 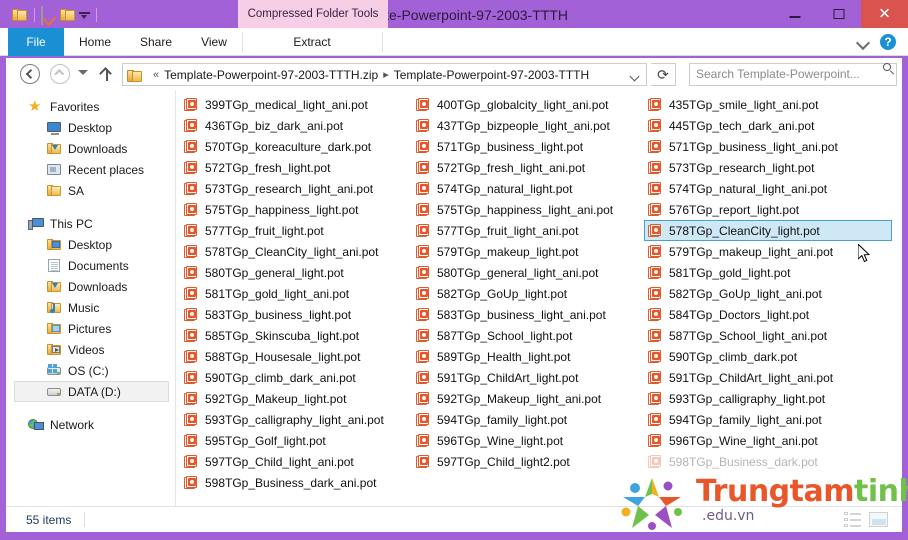 I want to click on back-button, so click(x=30, y=74).